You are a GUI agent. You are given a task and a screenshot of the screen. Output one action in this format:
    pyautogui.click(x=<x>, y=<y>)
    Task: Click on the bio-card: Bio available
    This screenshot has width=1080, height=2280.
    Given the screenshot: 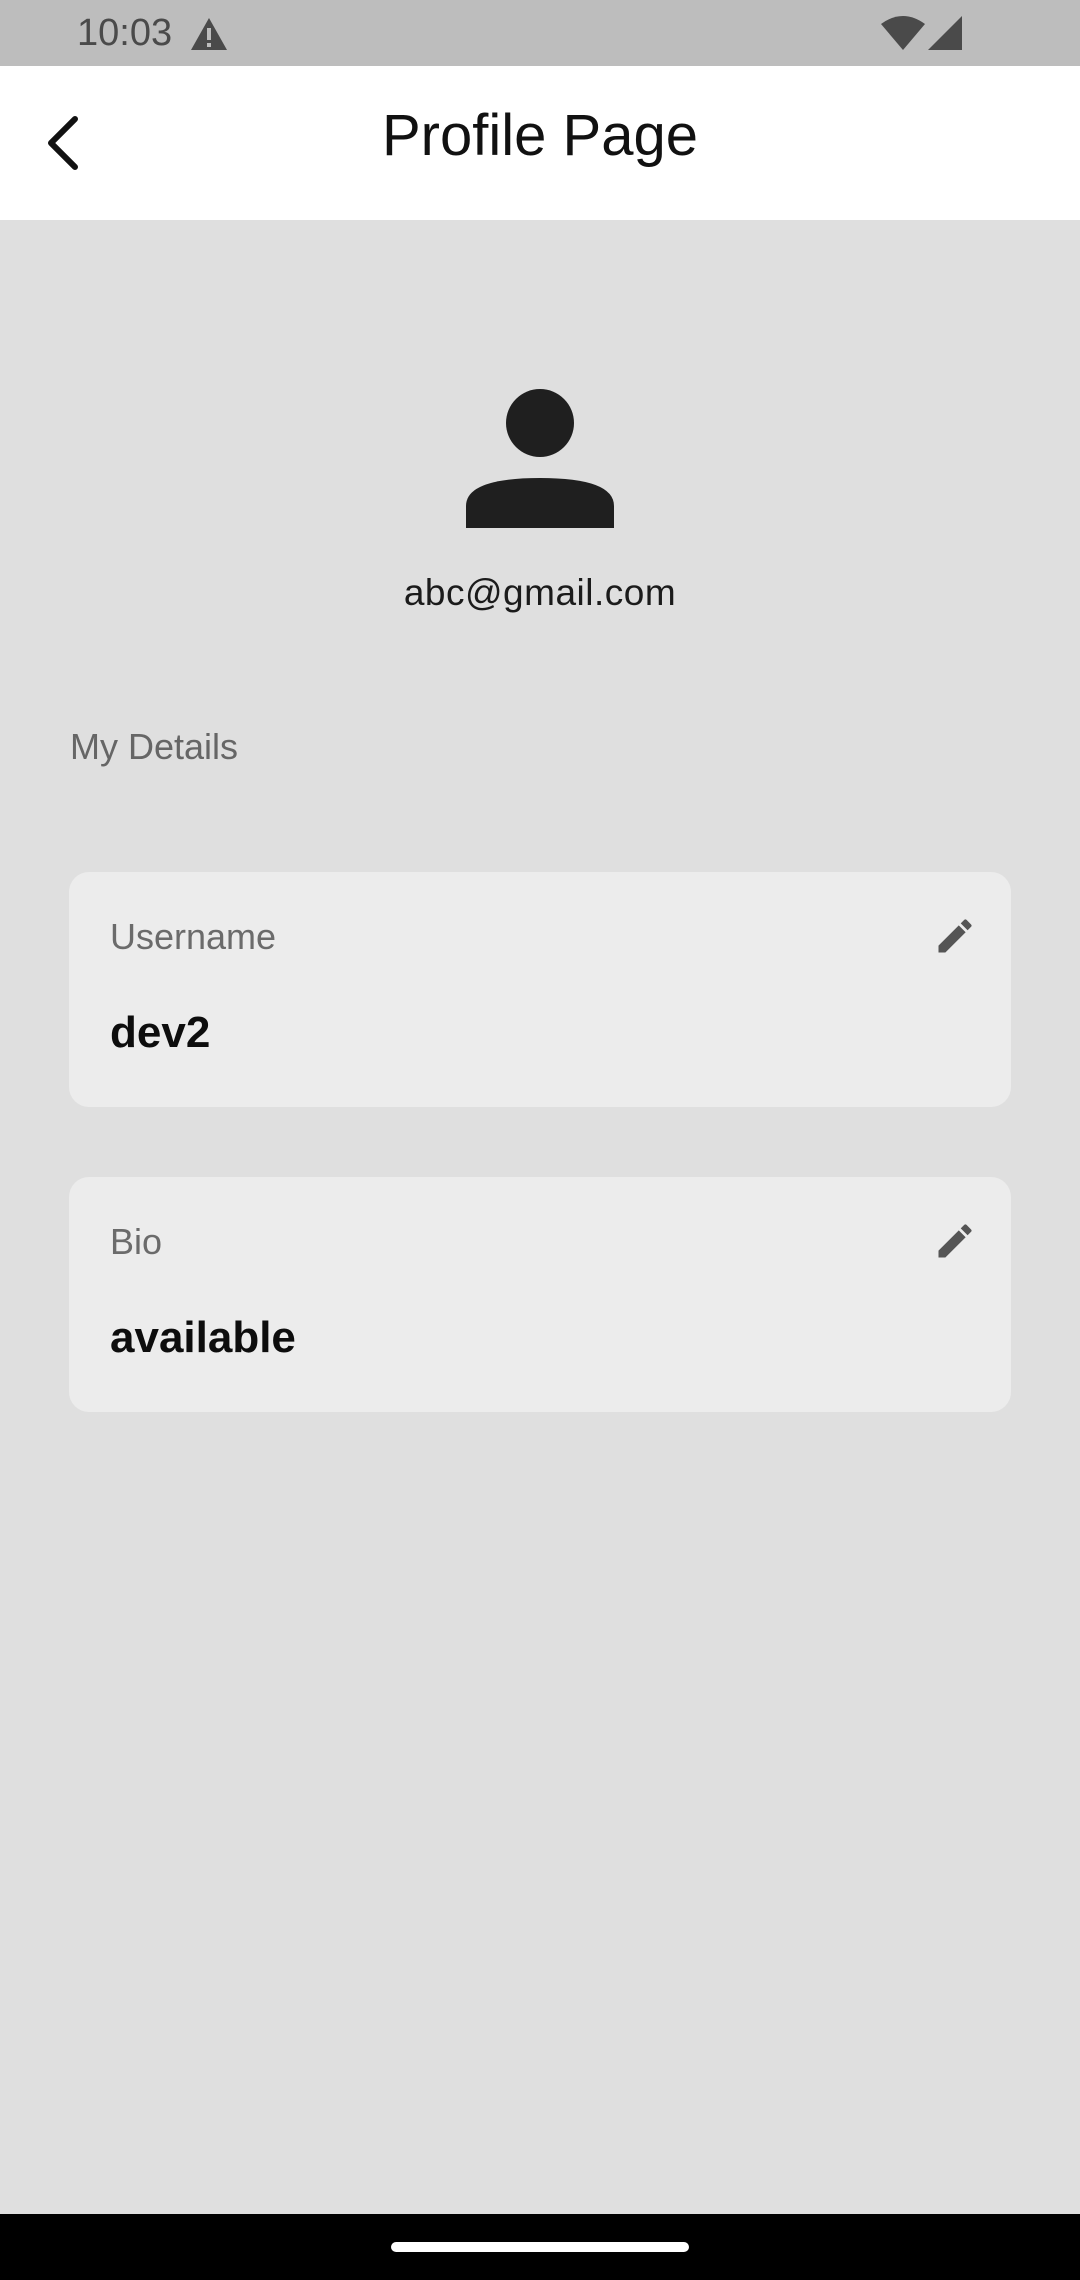 What is the action you would take?
    pyautogui.click(x=540, y=1294)
    